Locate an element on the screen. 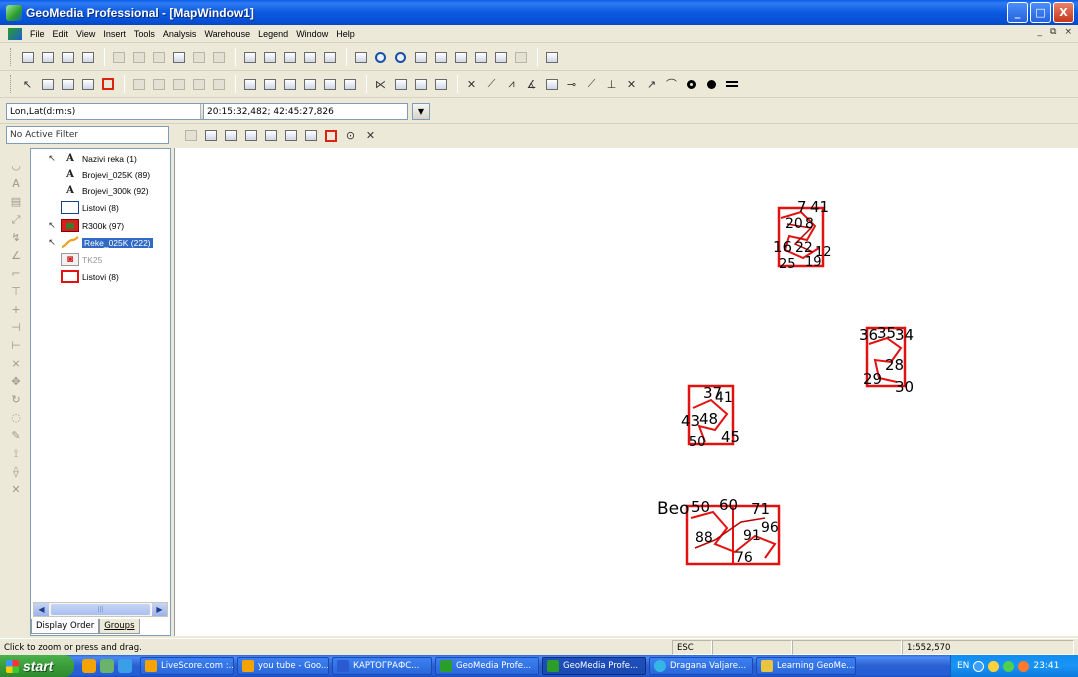 This screenshot has height=677, width=1078. edit-feature-icon is located at coordinates (269, 84).